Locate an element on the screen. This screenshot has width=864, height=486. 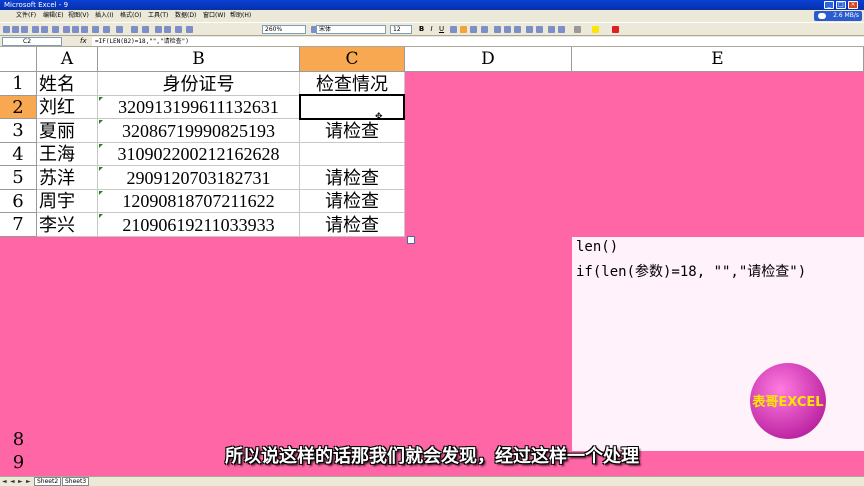
cell-a6: 周宇 is located at coordinates (67, 201).